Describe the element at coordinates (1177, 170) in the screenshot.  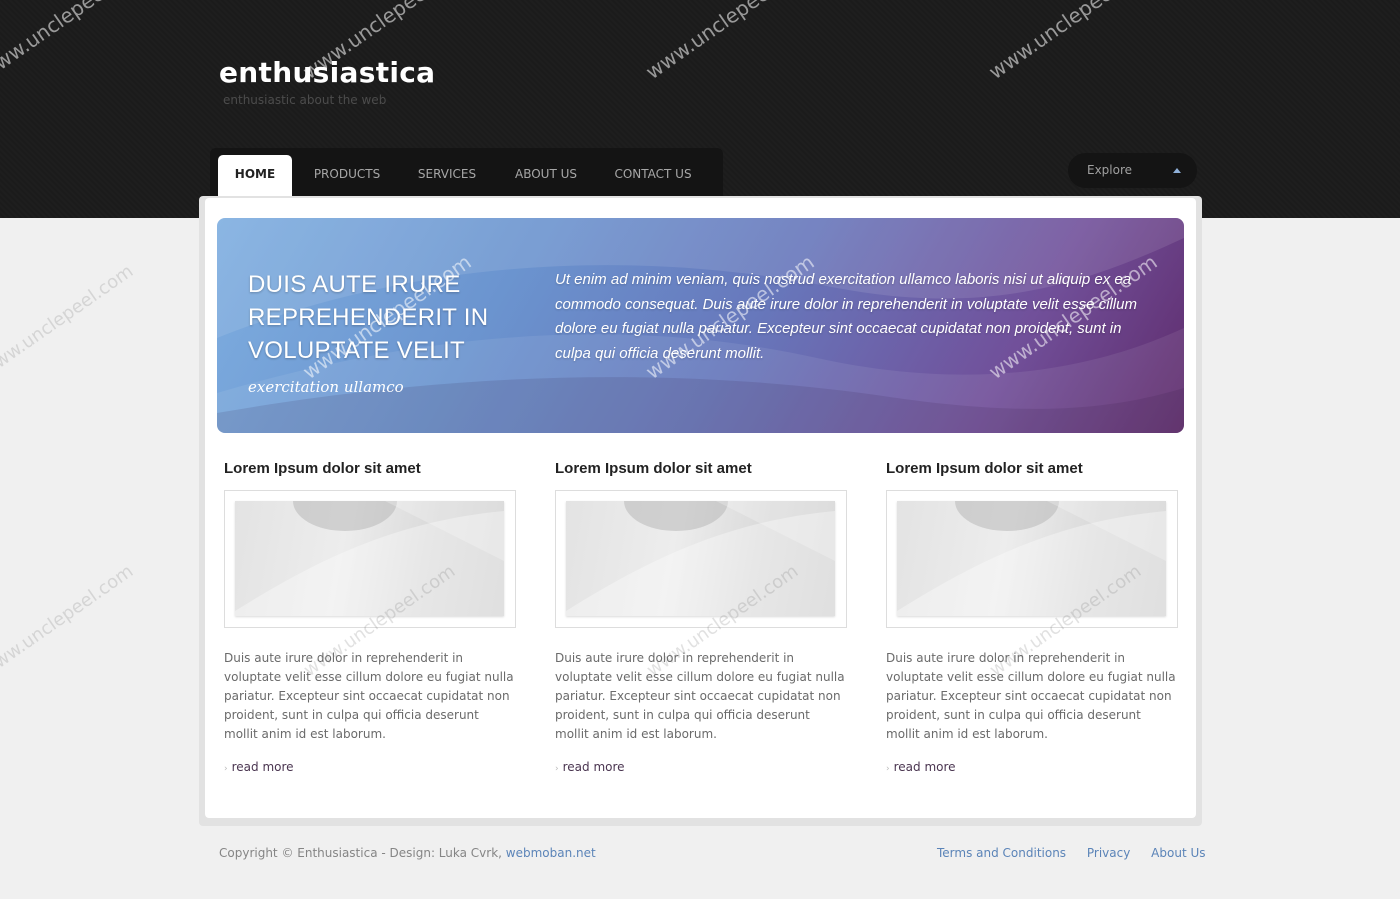
I see `caret-up-icon` at that location.